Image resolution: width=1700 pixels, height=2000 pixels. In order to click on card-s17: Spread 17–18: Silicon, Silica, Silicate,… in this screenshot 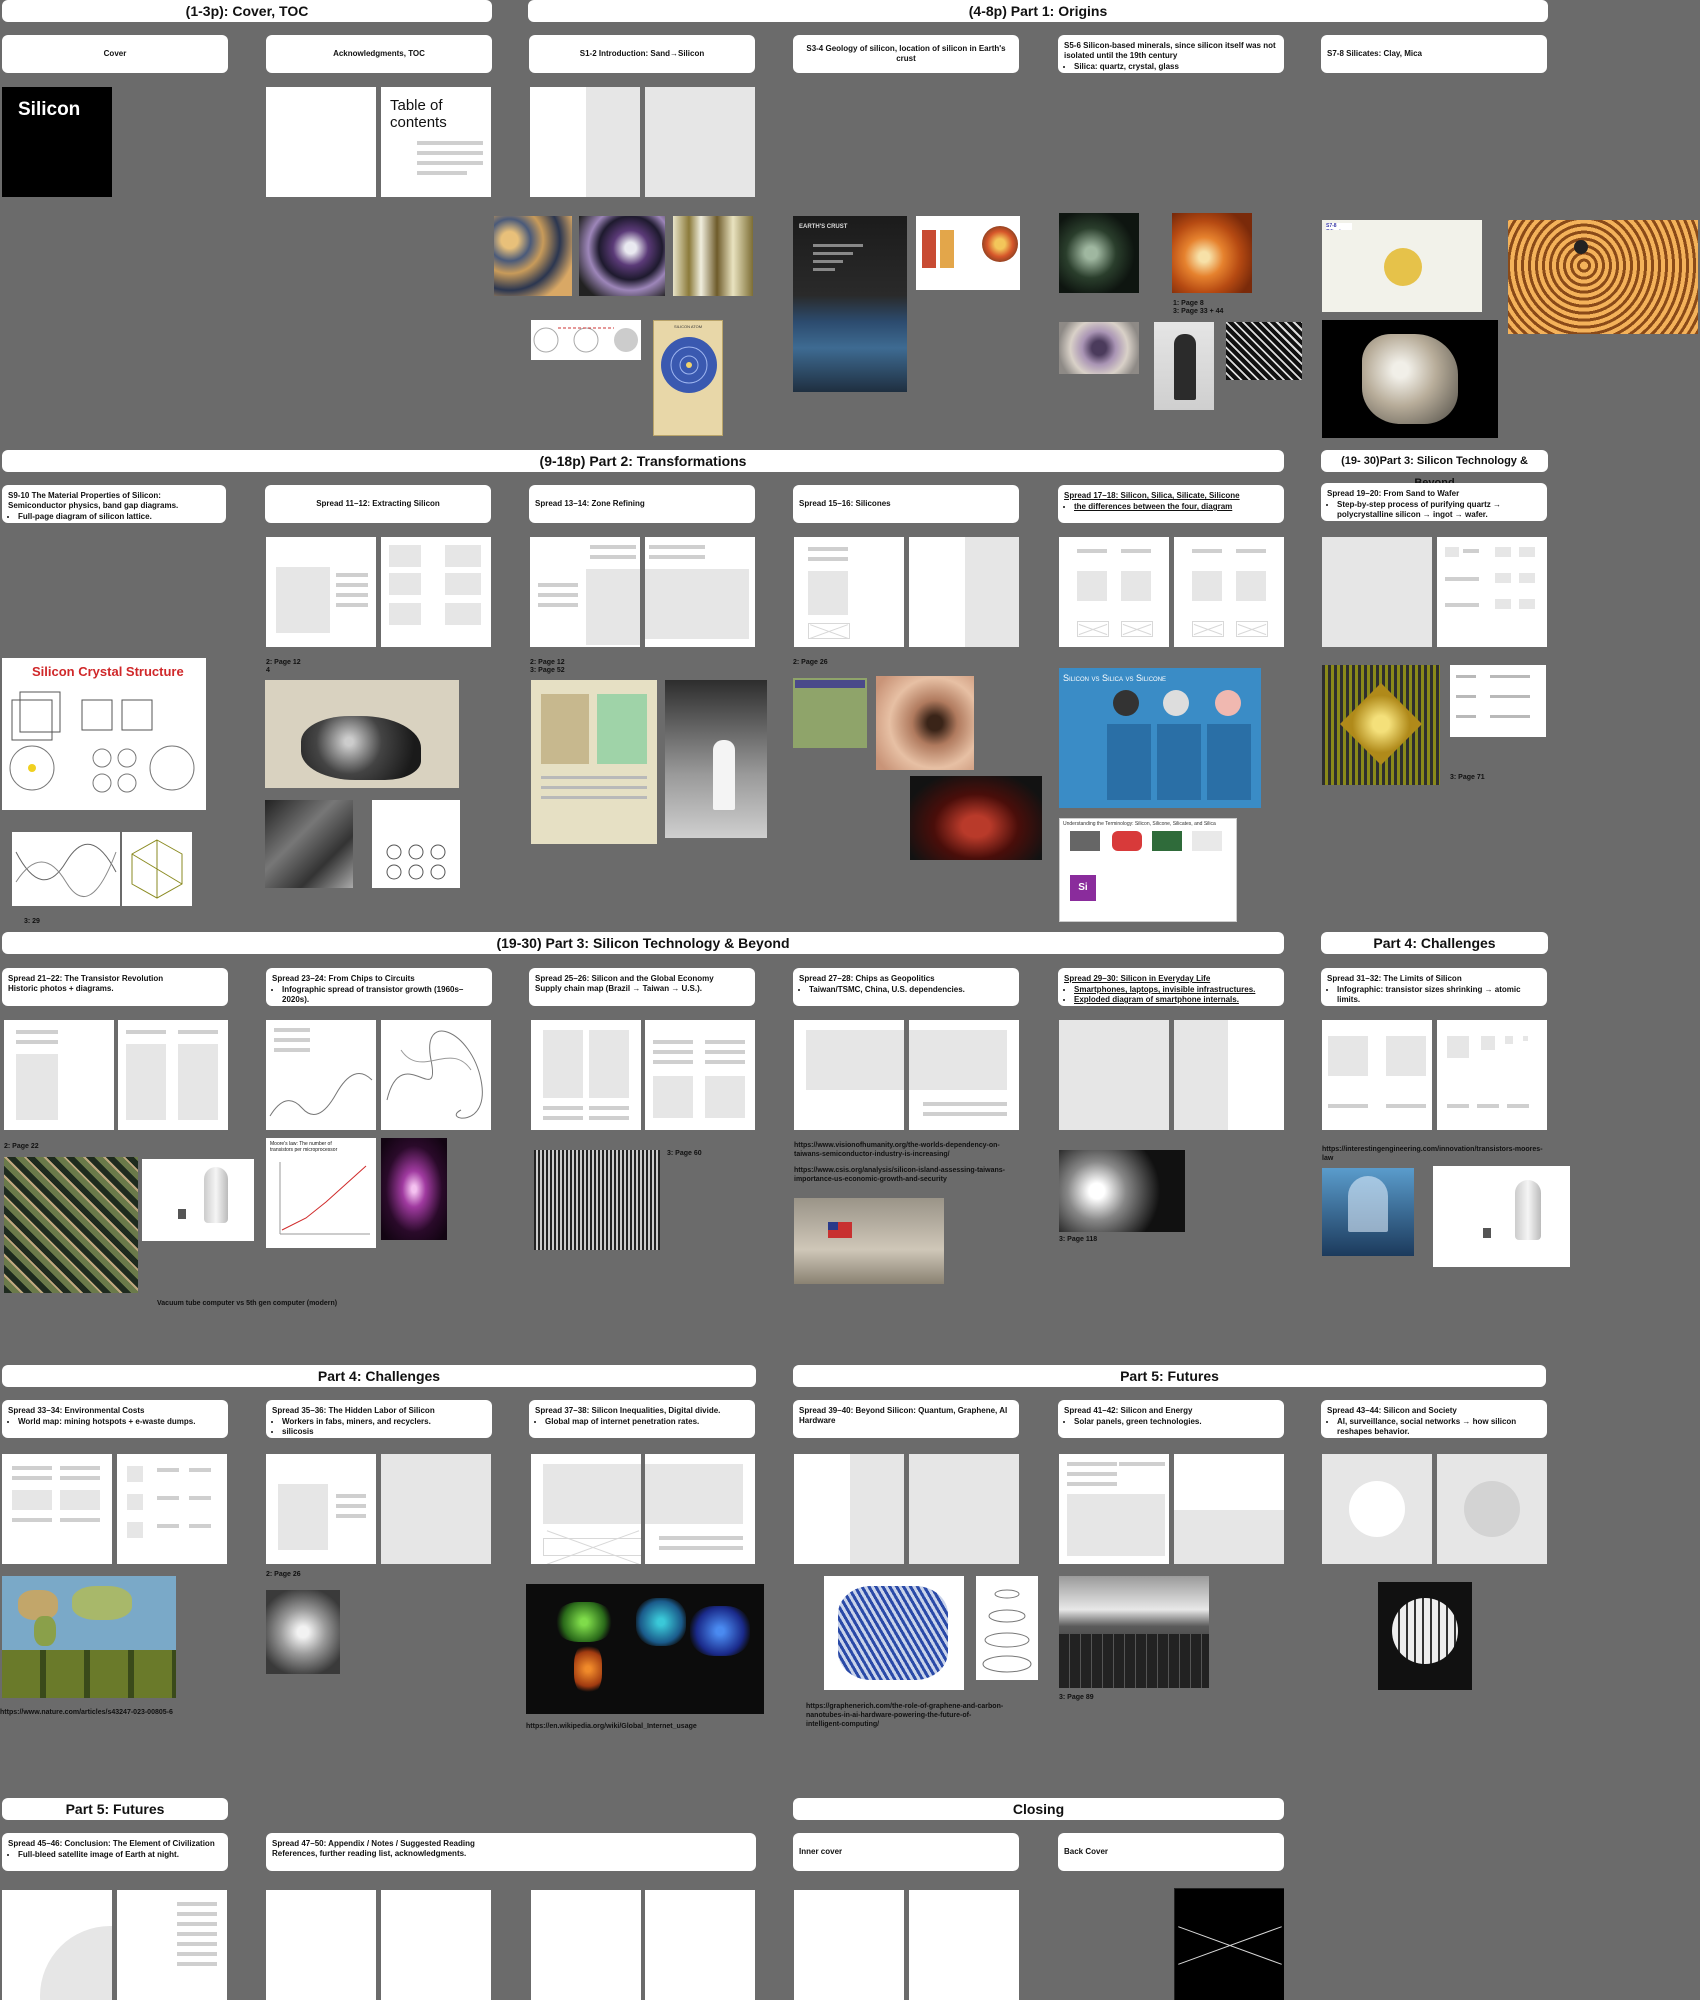, I will do `click(1171, 504)`.